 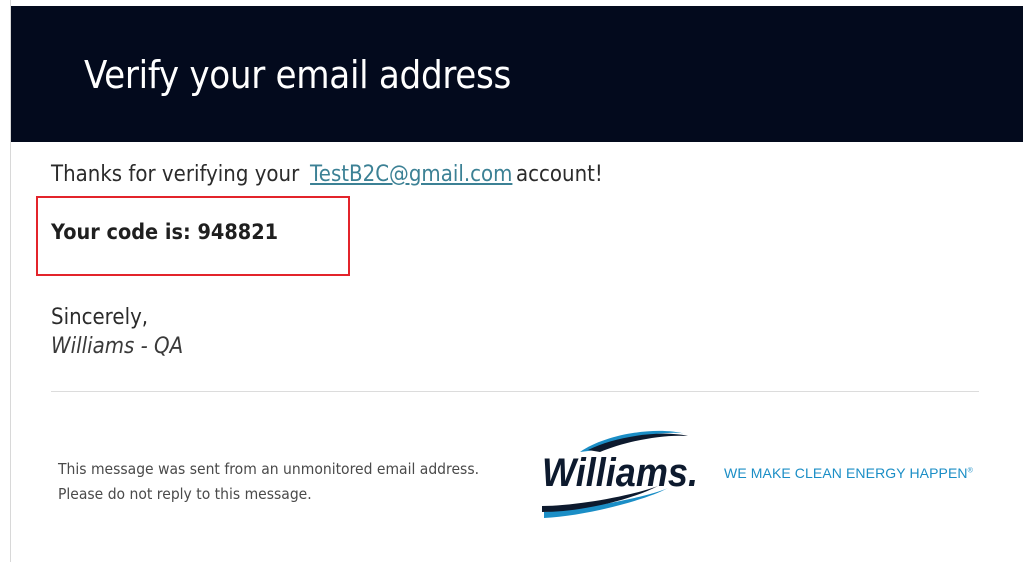 I want to click on footer-divider, so click(x=515, y=391).